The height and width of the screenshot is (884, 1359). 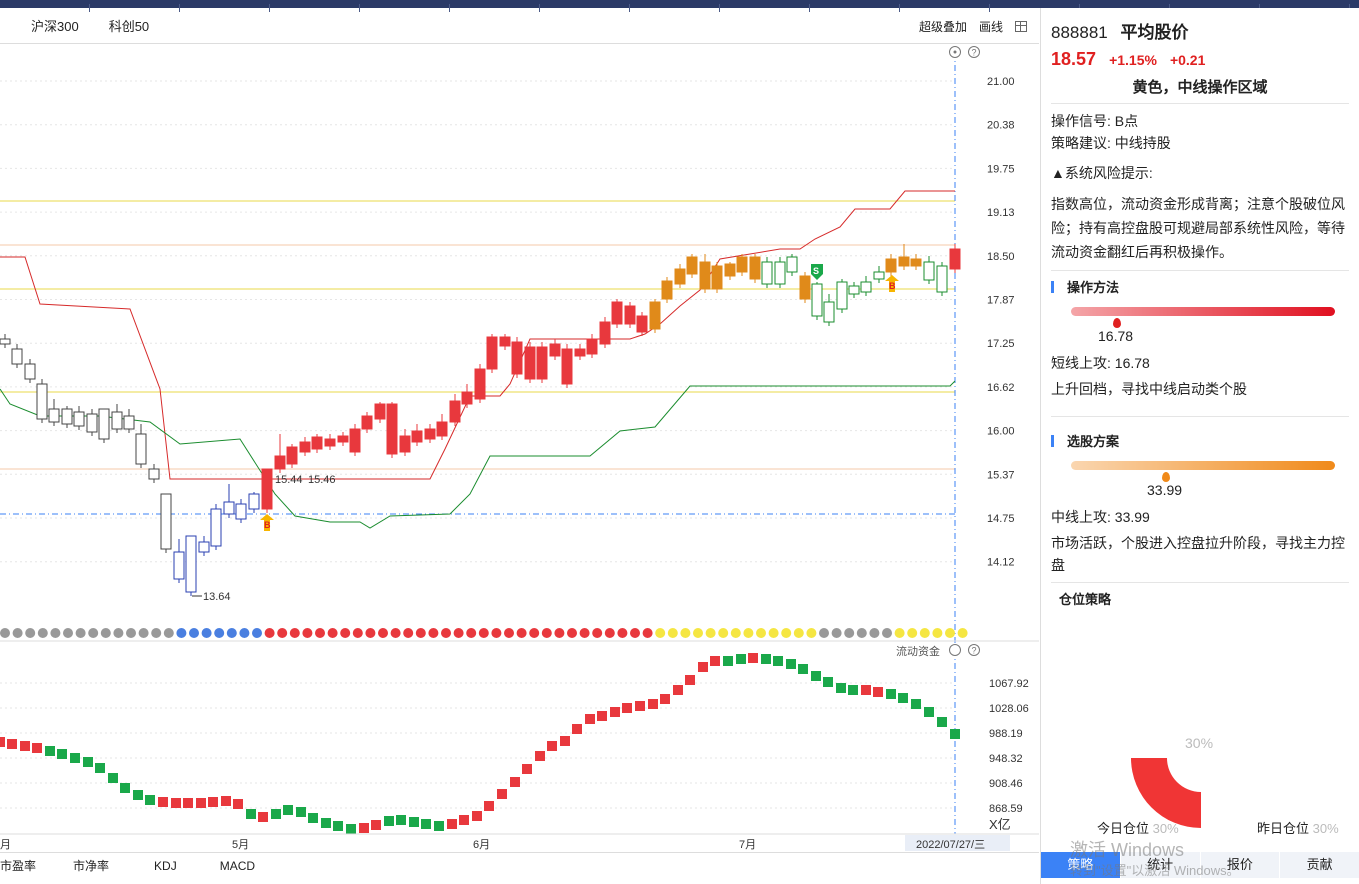 I want to click on y-tick-label: 19.13, so click(x=1001, y=213).